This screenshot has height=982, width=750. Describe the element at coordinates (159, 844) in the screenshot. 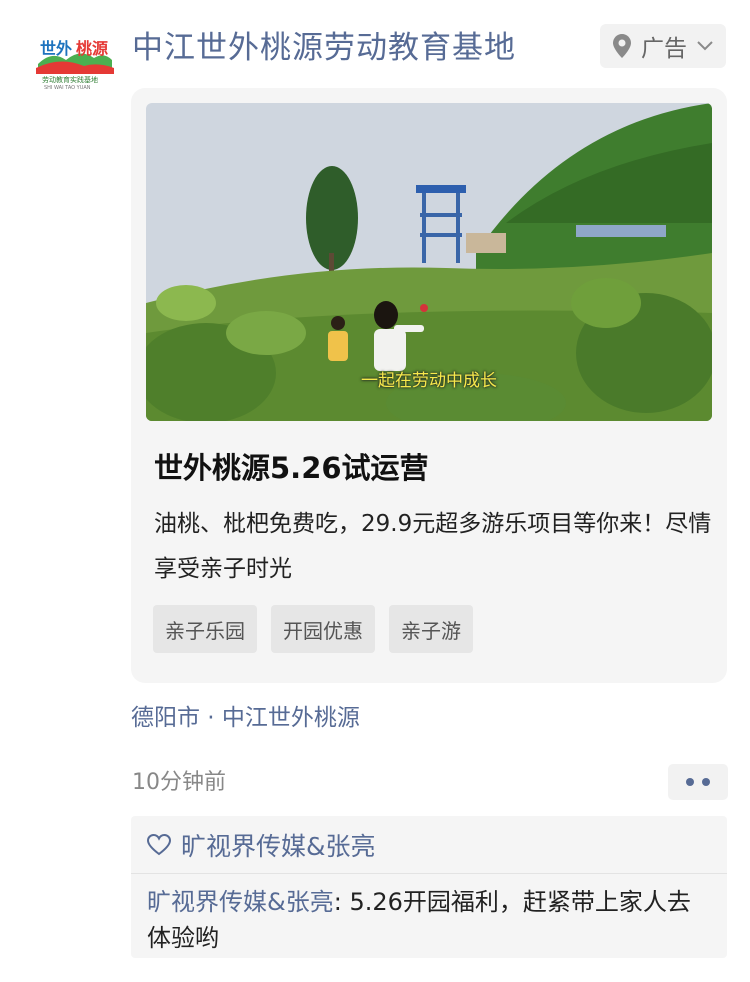

I see `heart-outline-icon` at that location.